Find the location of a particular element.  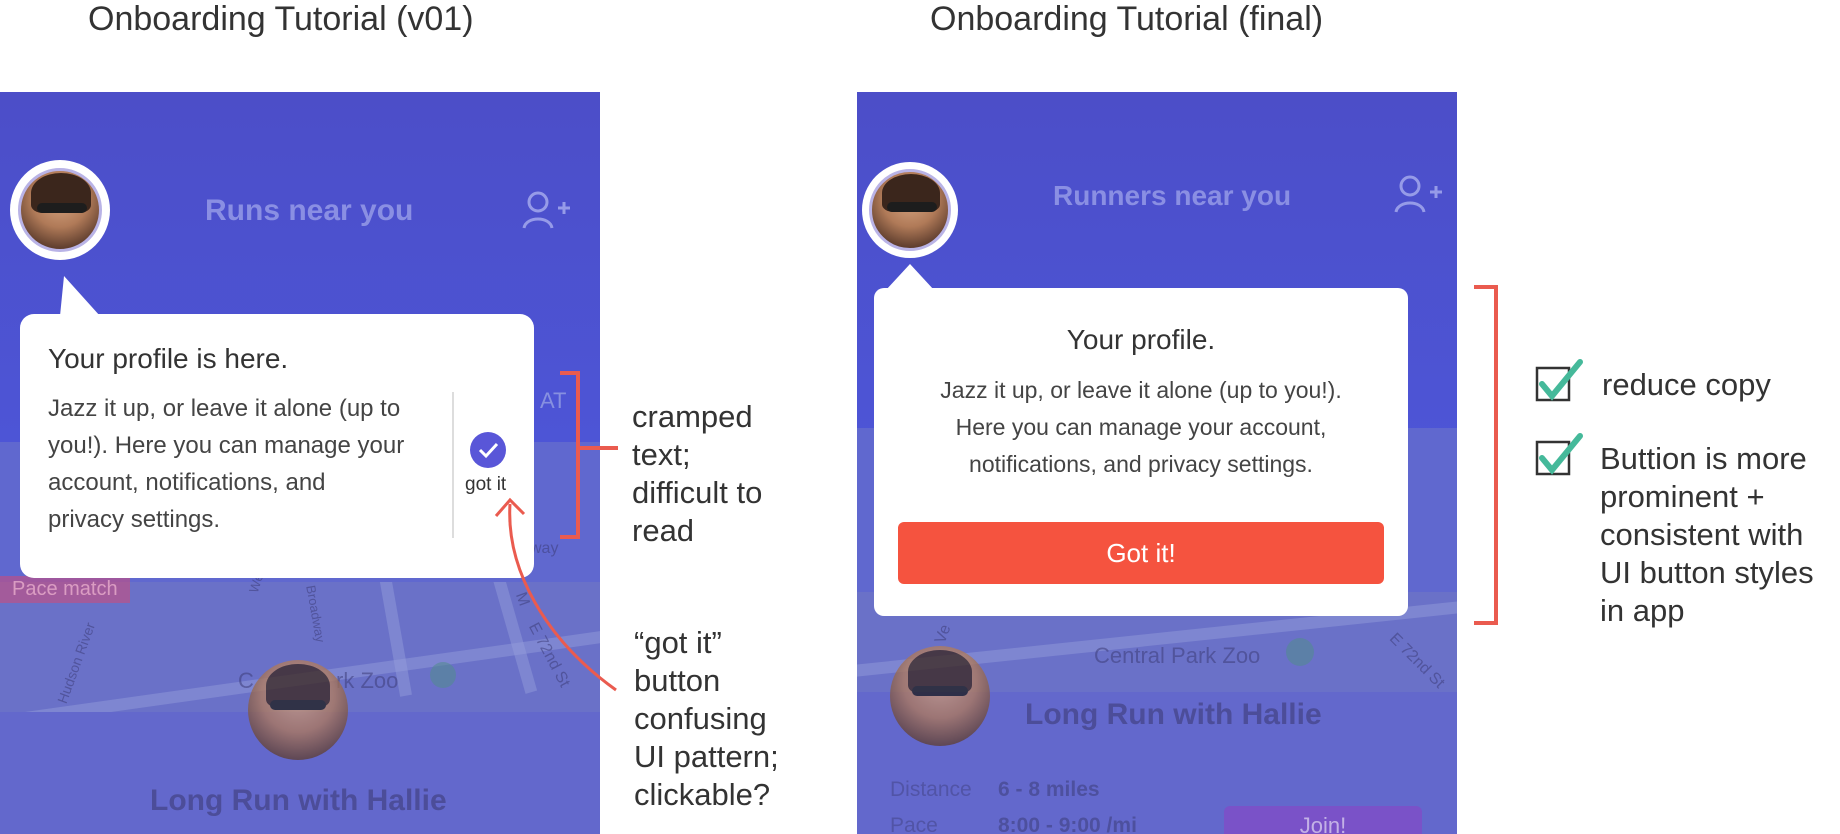

annotation-reduce-copy: reduce copy is located at coordinates (1686, 384).